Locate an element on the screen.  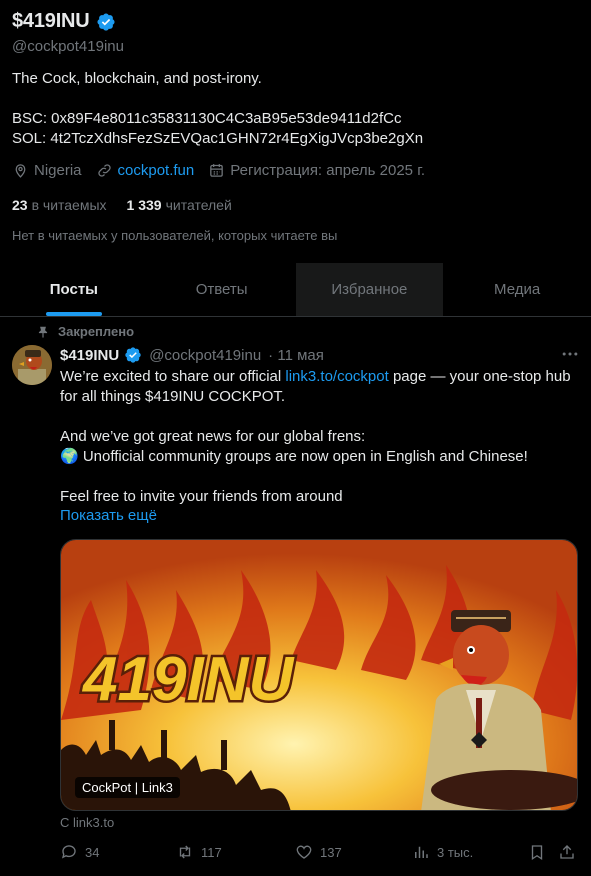
share-icon is located at coordinates (567, 852).